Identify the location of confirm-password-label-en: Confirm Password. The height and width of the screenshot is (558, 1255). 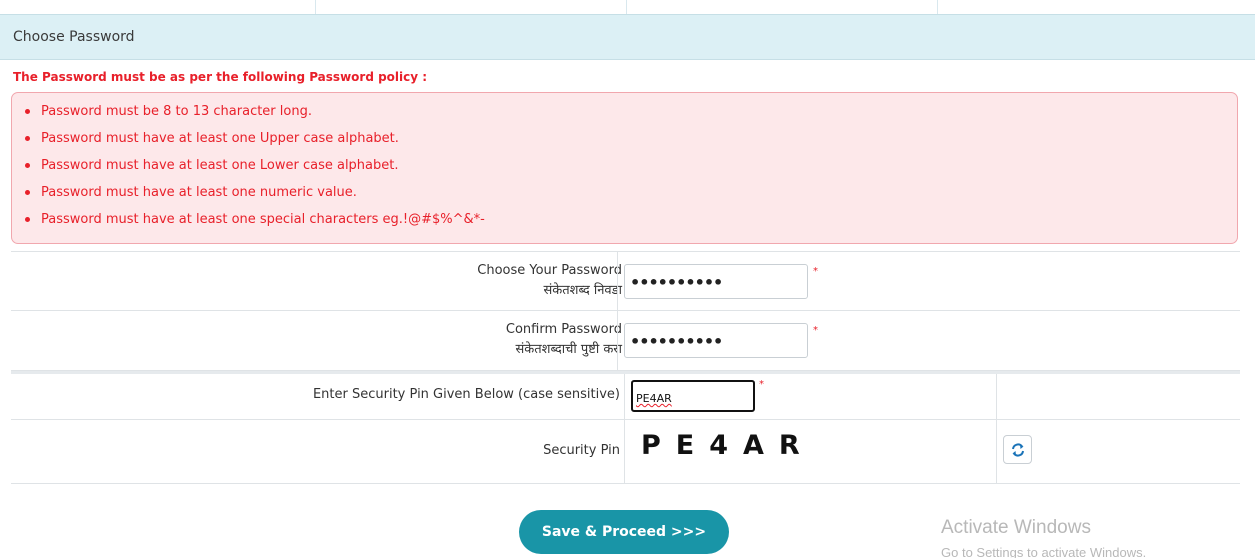
(563, 329).